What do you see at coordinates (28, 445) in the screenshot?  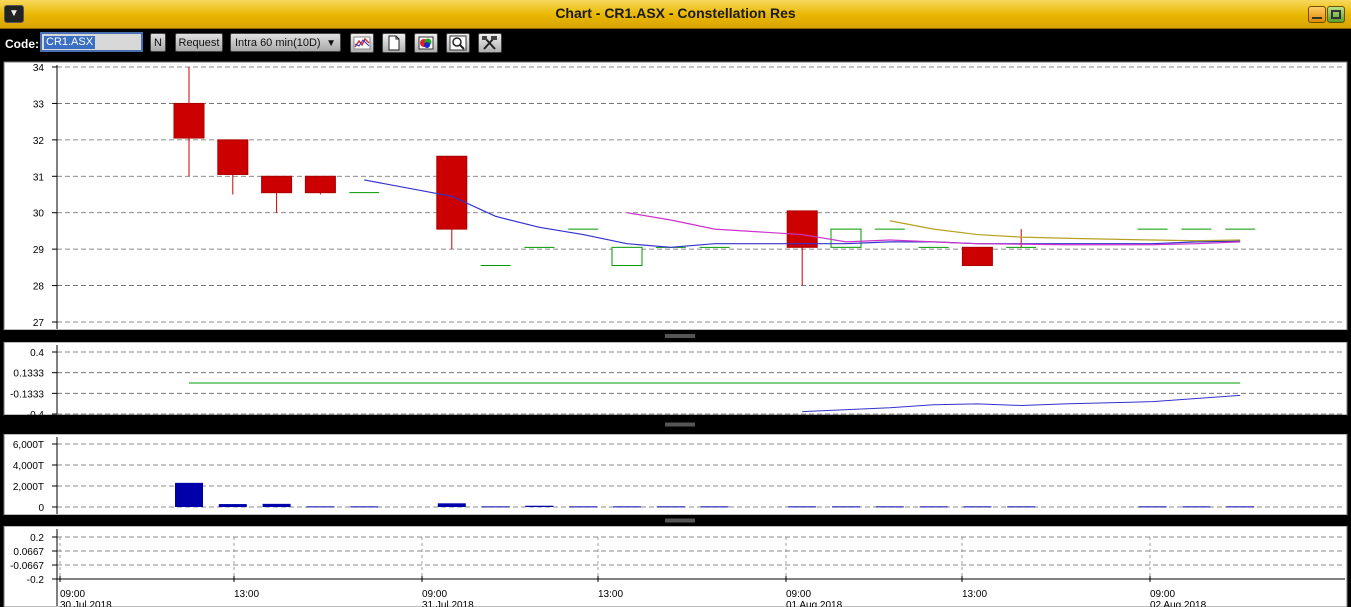 I see `y-tick-label: 6,000T` at bounding box center [28, 445].